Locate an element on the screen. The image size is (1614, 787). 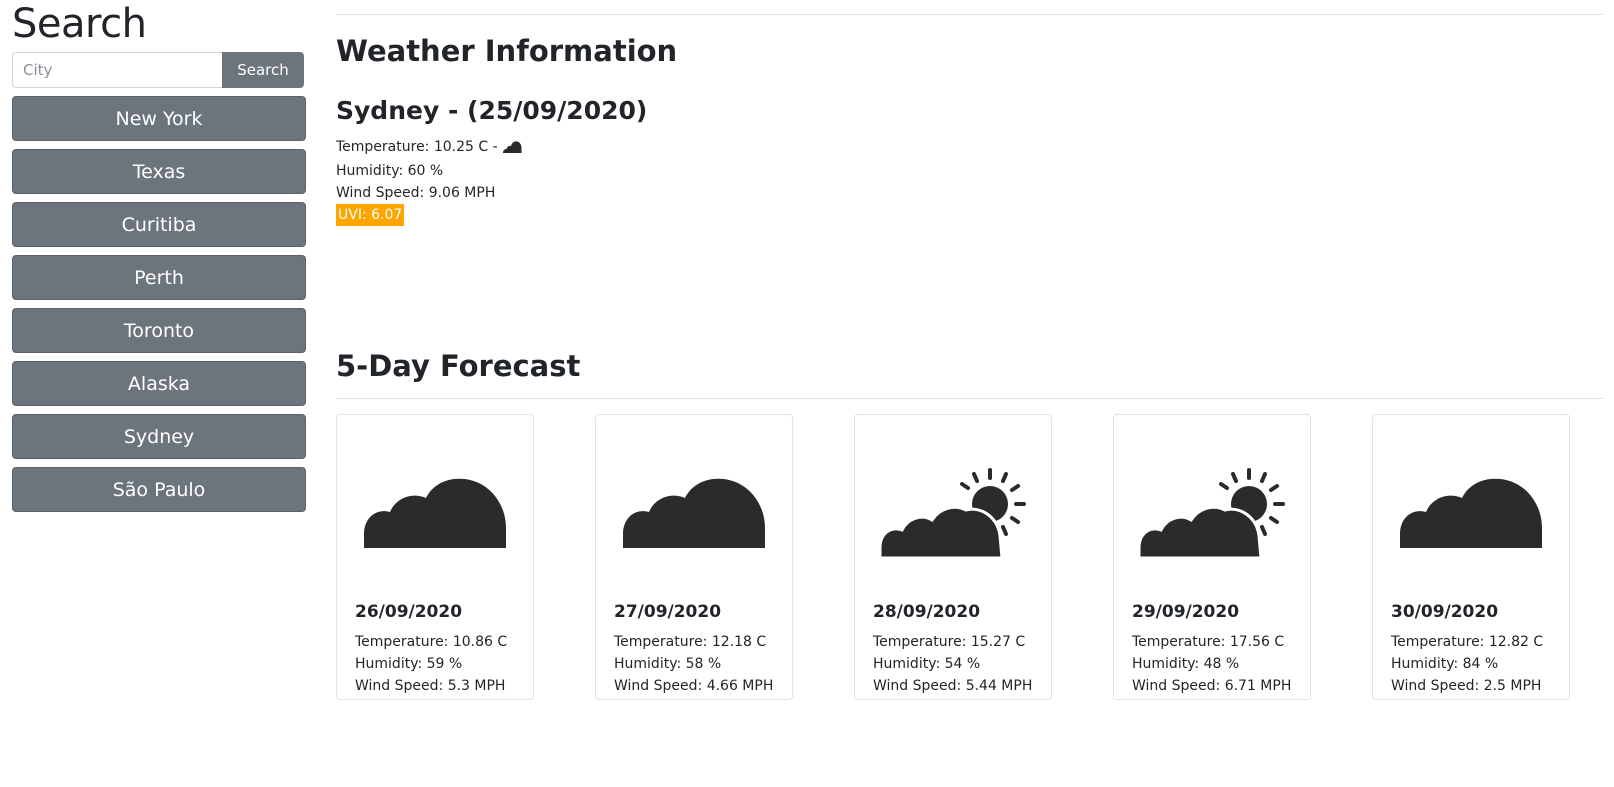
forecast-wind-speed: Wind Speed: 5.44 MPH is located at coordinates (953, 686).